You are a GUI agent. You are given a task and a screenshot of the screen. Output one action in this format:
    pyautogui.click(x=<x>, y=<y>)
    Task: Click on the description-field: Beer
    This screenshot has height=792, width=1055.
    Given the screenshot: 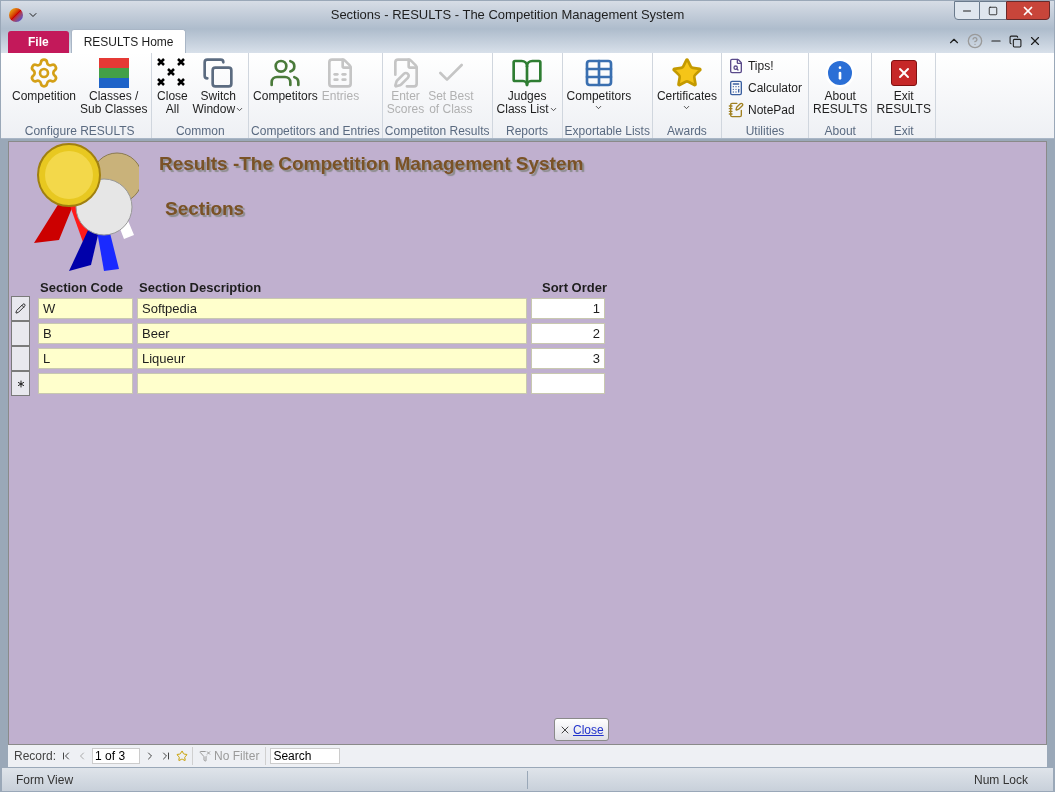 What is the action you would take?
    pyautogui.click(x=332, y=333)
    